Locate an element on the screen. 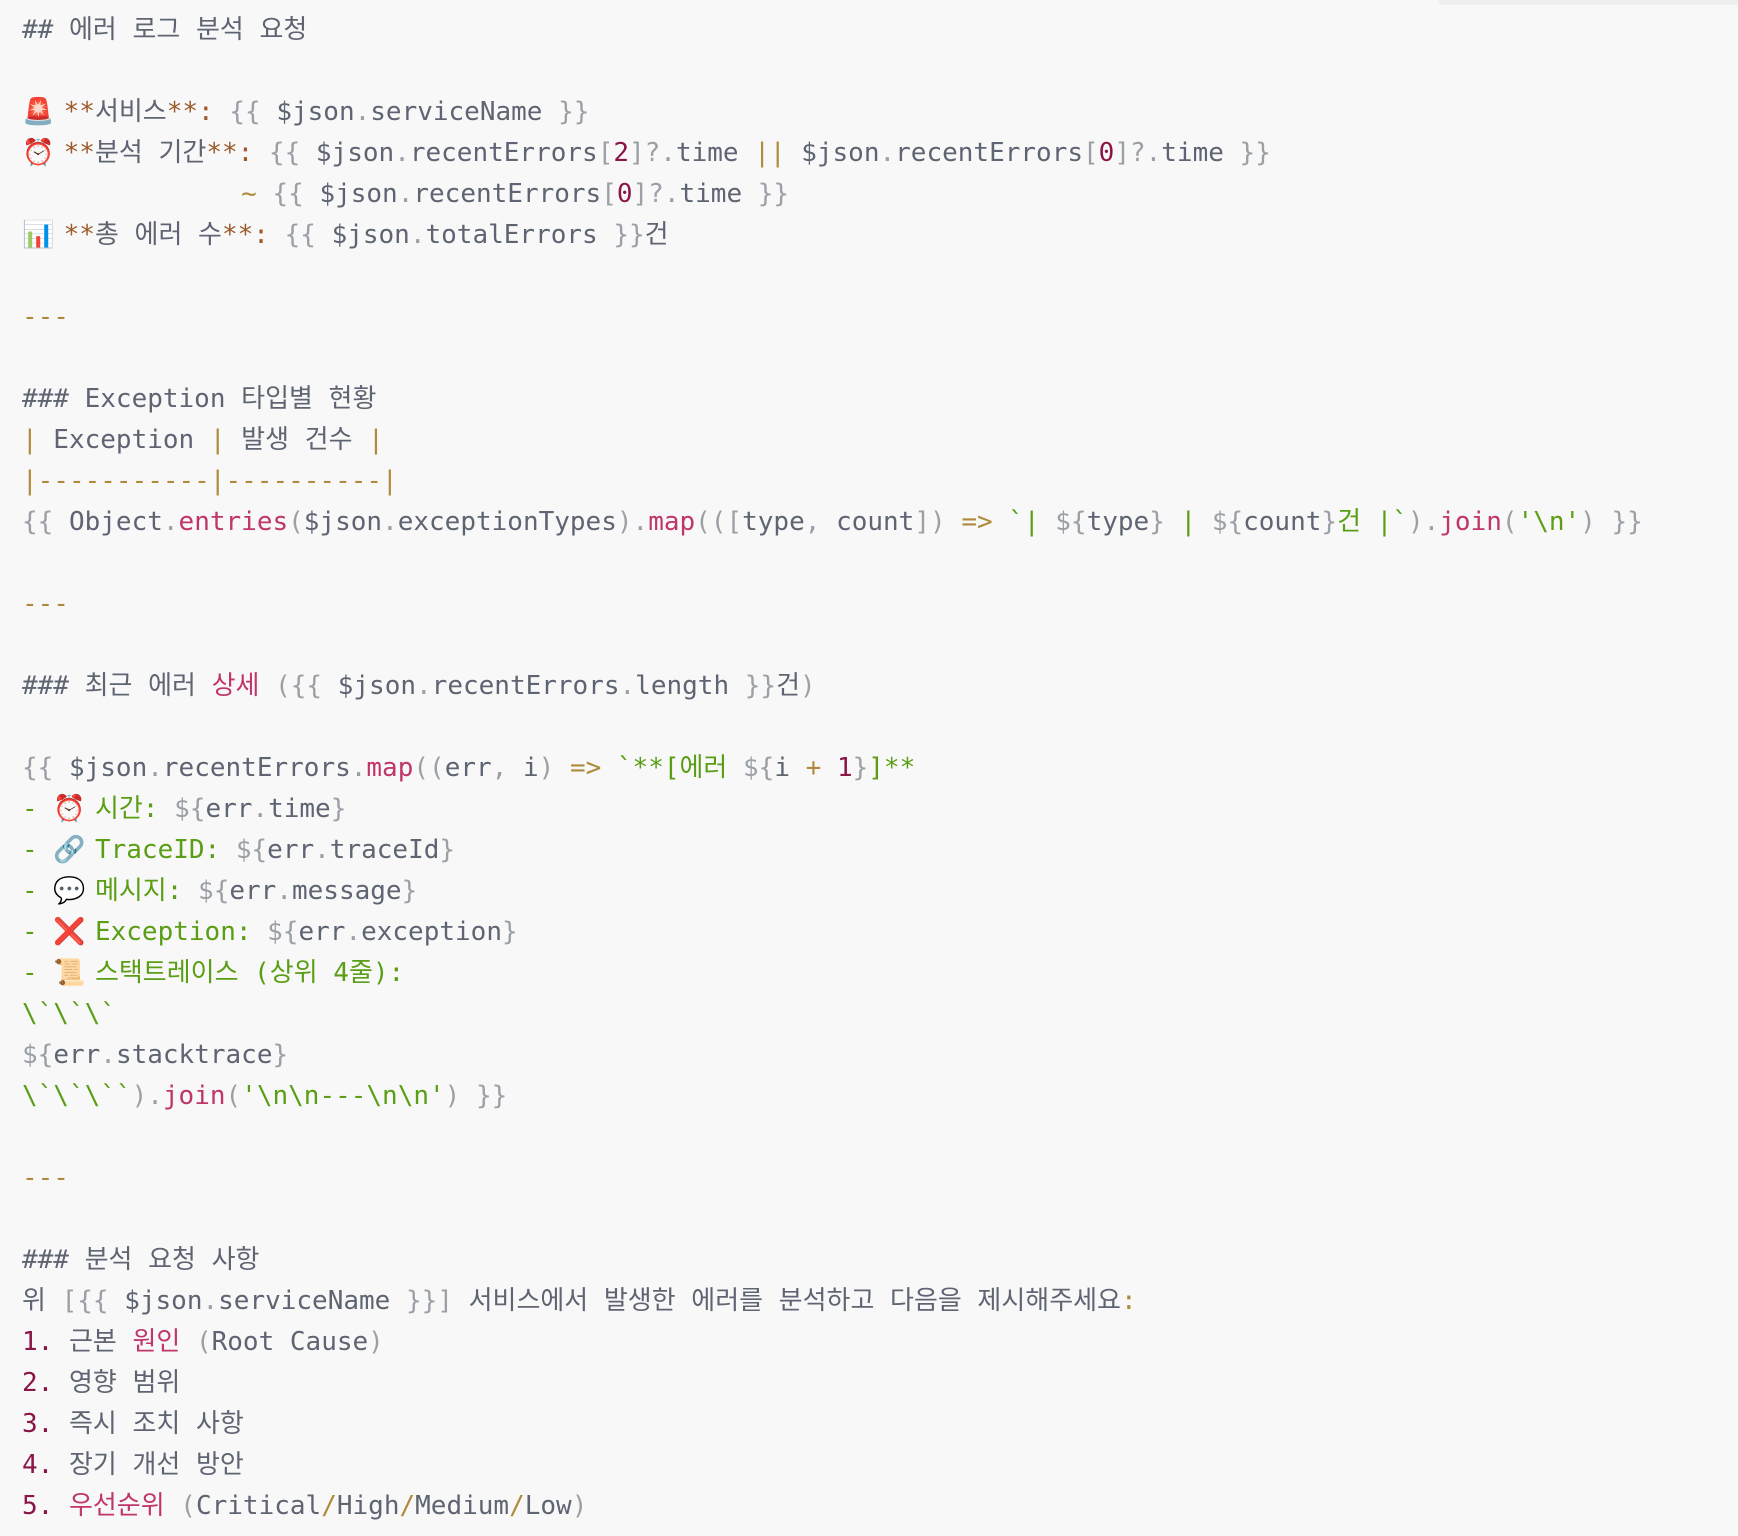  code-token: 상세 is located at coordinates (235, 686).